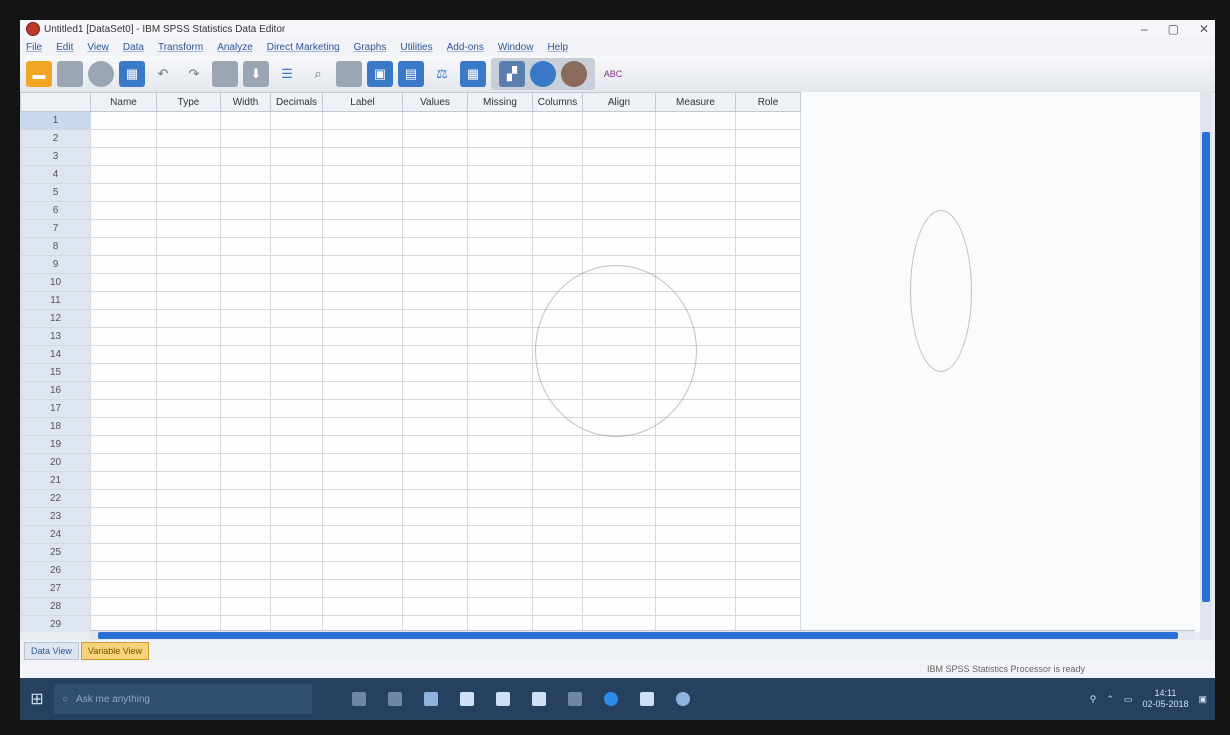 This screenshot has height=735, width=1230. Describe the element at coordinates (55, 300) in the screenshot. I see `row-number: 11` at that location.